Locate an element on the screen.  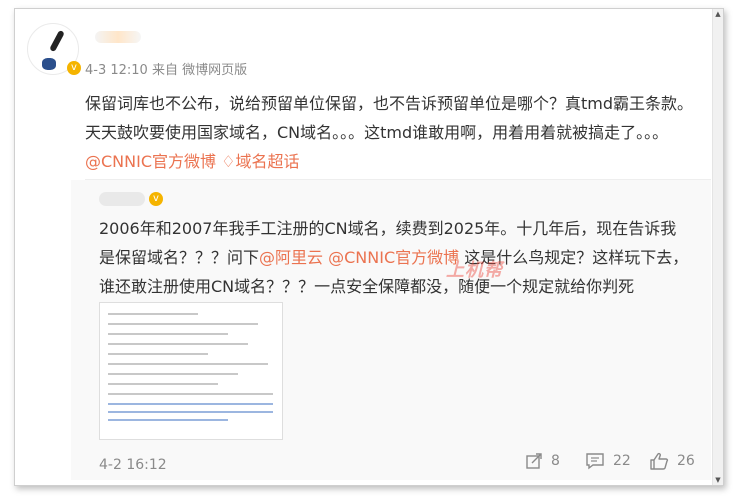
post-meta: 4-3 12:10 来自 微博网页版 is located at coordinates (166, 70).